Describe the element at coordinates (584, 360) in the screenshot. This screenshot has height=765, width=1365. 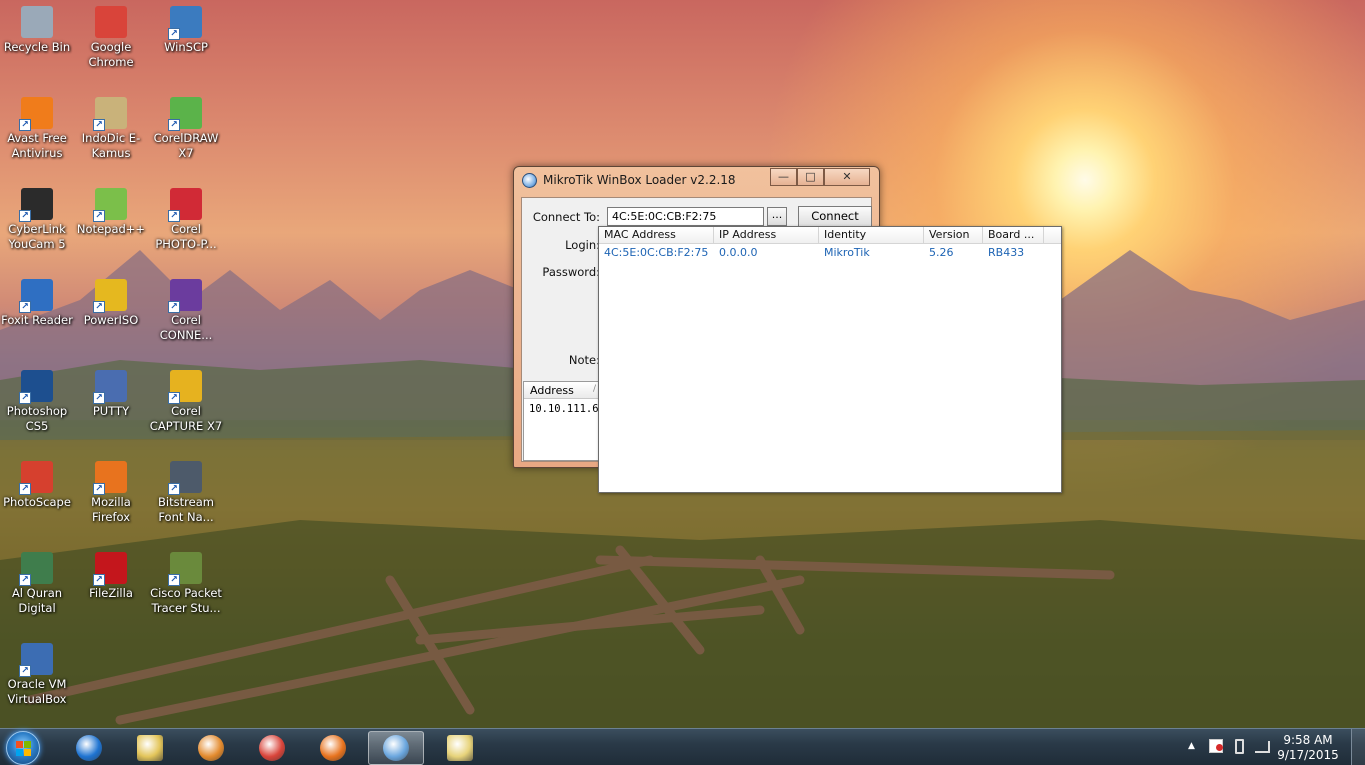
I see `note-label: Note:` at that location.